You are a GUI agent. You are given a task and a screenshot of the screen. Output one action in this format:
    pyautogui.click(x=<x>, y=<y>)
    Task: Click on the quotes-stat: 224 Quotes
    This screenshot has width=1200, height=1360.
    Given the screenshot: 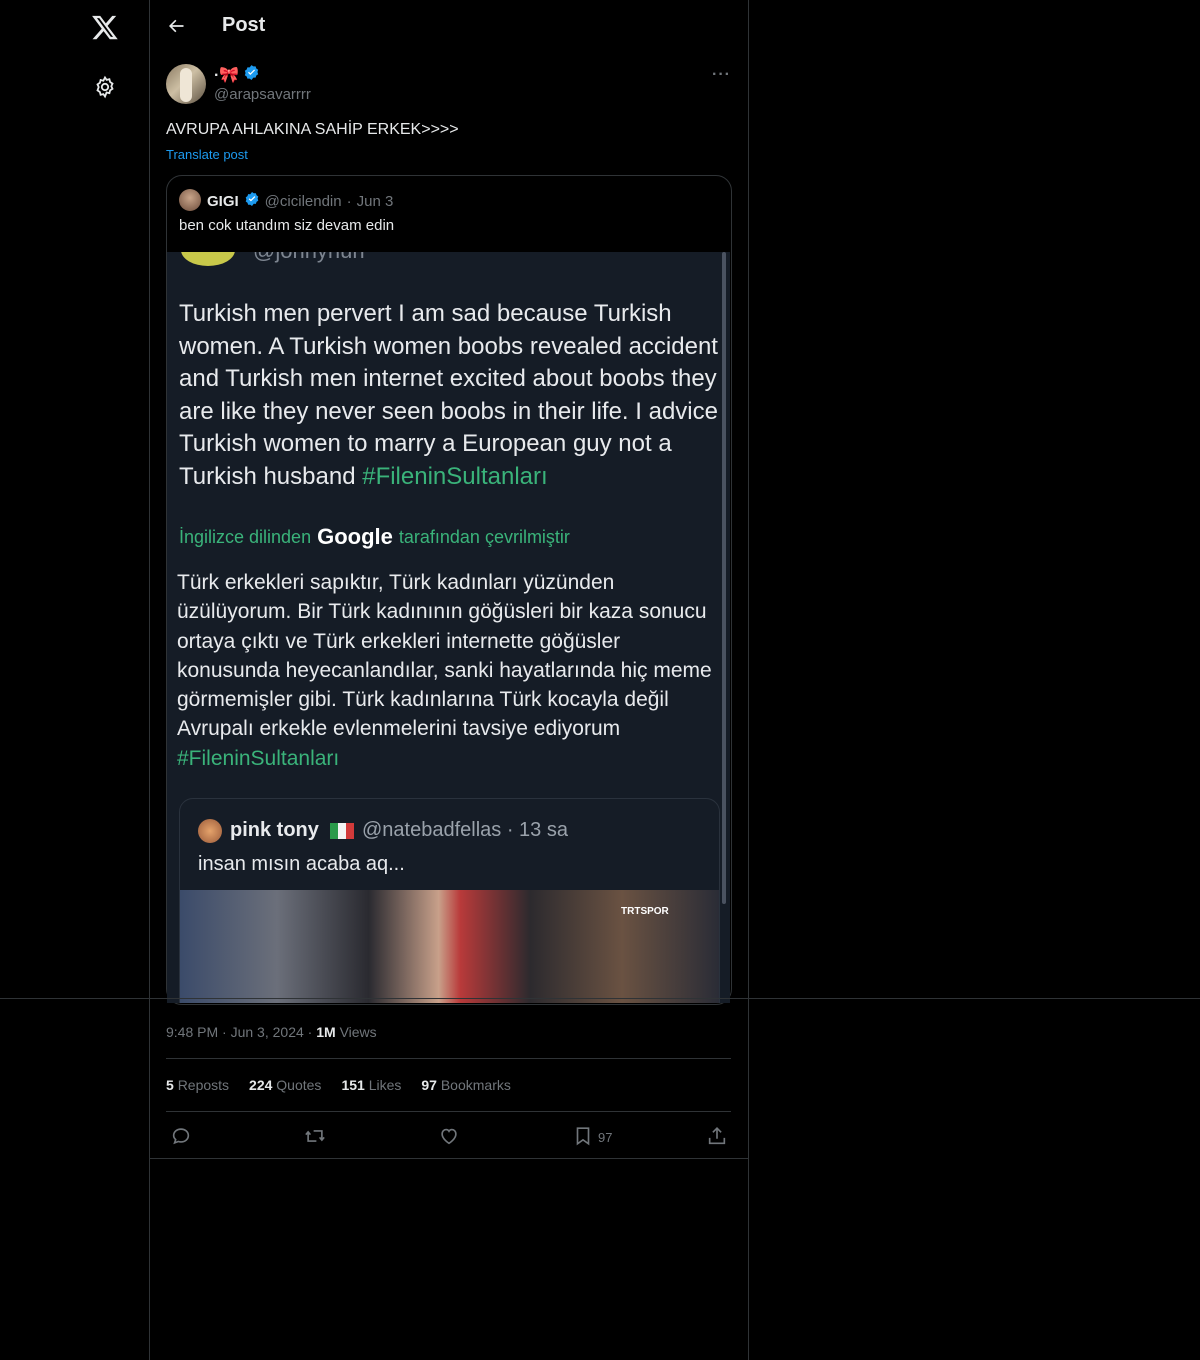 What is the action you would take?
    pyautogui.click(x=285, y=1085)
    